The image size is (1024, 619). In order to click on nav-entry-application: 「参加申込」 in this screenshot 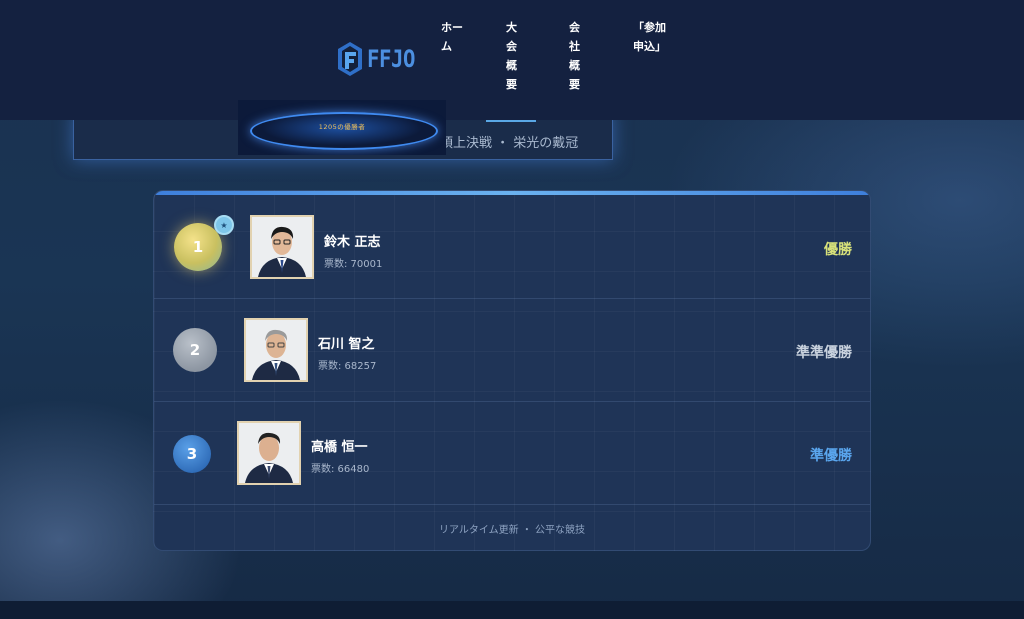, I will do `click(652, 37)`.